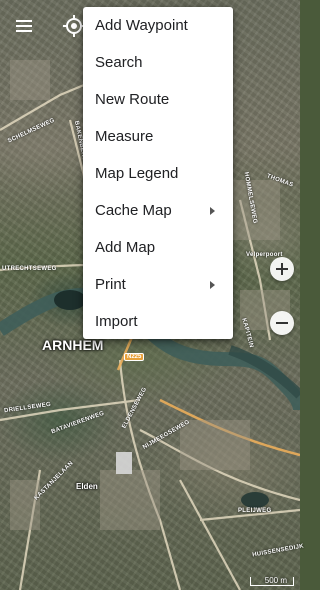  I want to click on my-location-icon, so click(74, 26).